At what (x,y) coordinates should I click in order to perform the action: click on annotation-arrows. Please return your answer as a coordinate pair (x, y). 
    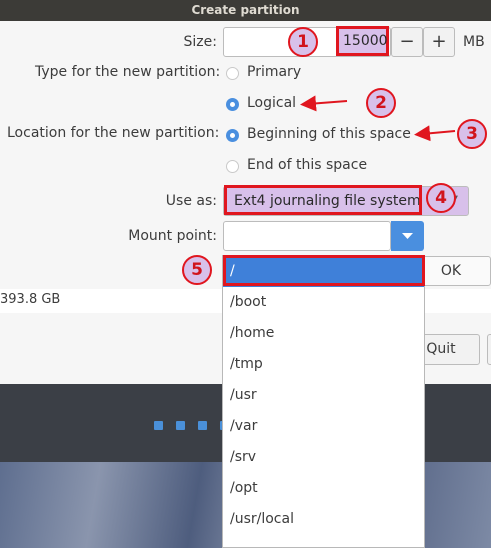
    Looking at the image, I should click on (378, 118).